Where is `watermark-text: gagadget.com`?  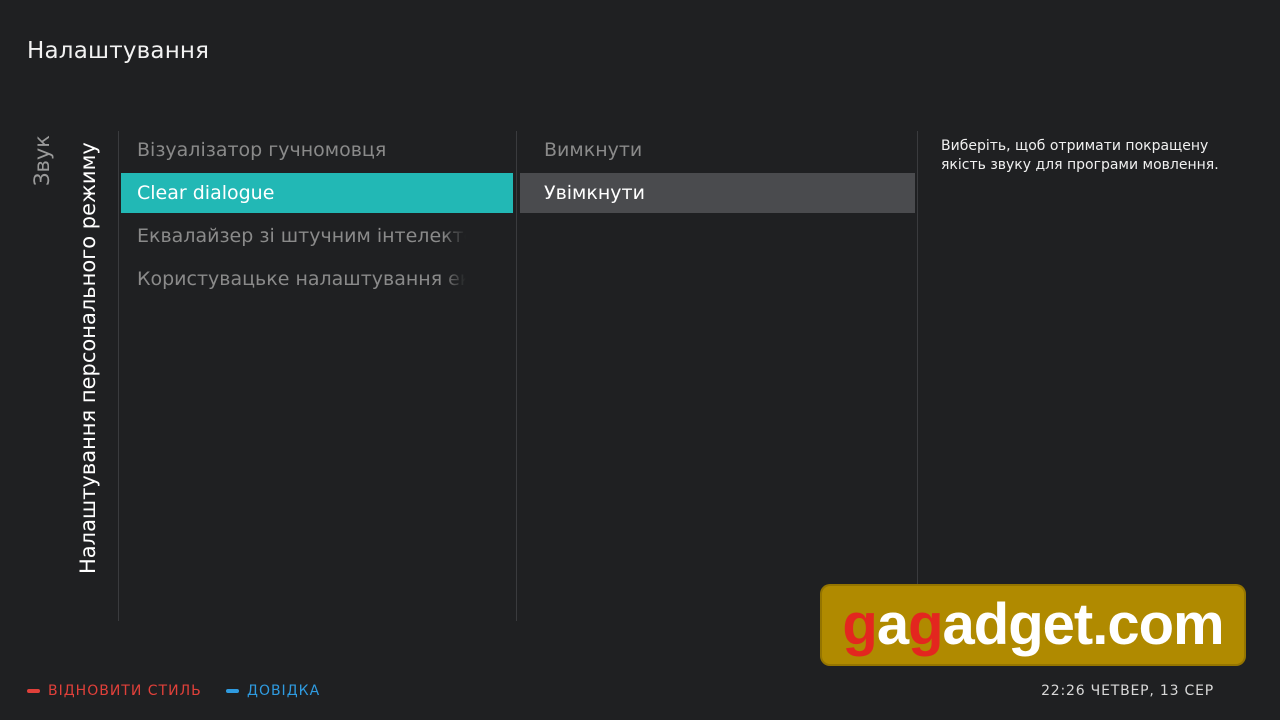 watermark-text: gagadget.com is located at coordinates (1033, 624).